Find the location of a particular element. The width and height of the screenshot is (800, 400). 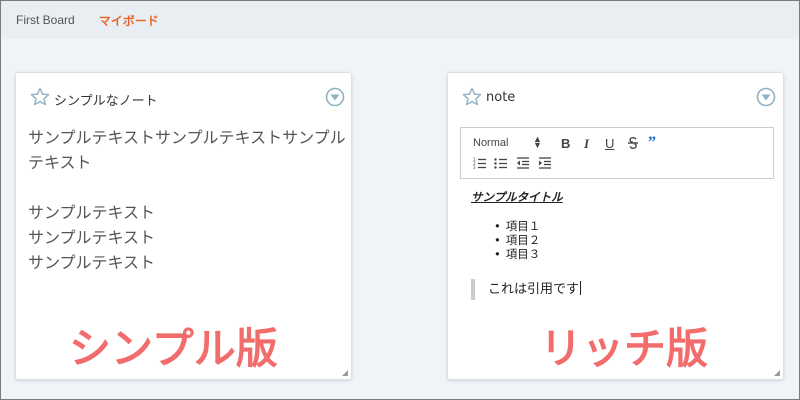

simple-note-title: シンプルなノート is located at coordinates (106, 101).